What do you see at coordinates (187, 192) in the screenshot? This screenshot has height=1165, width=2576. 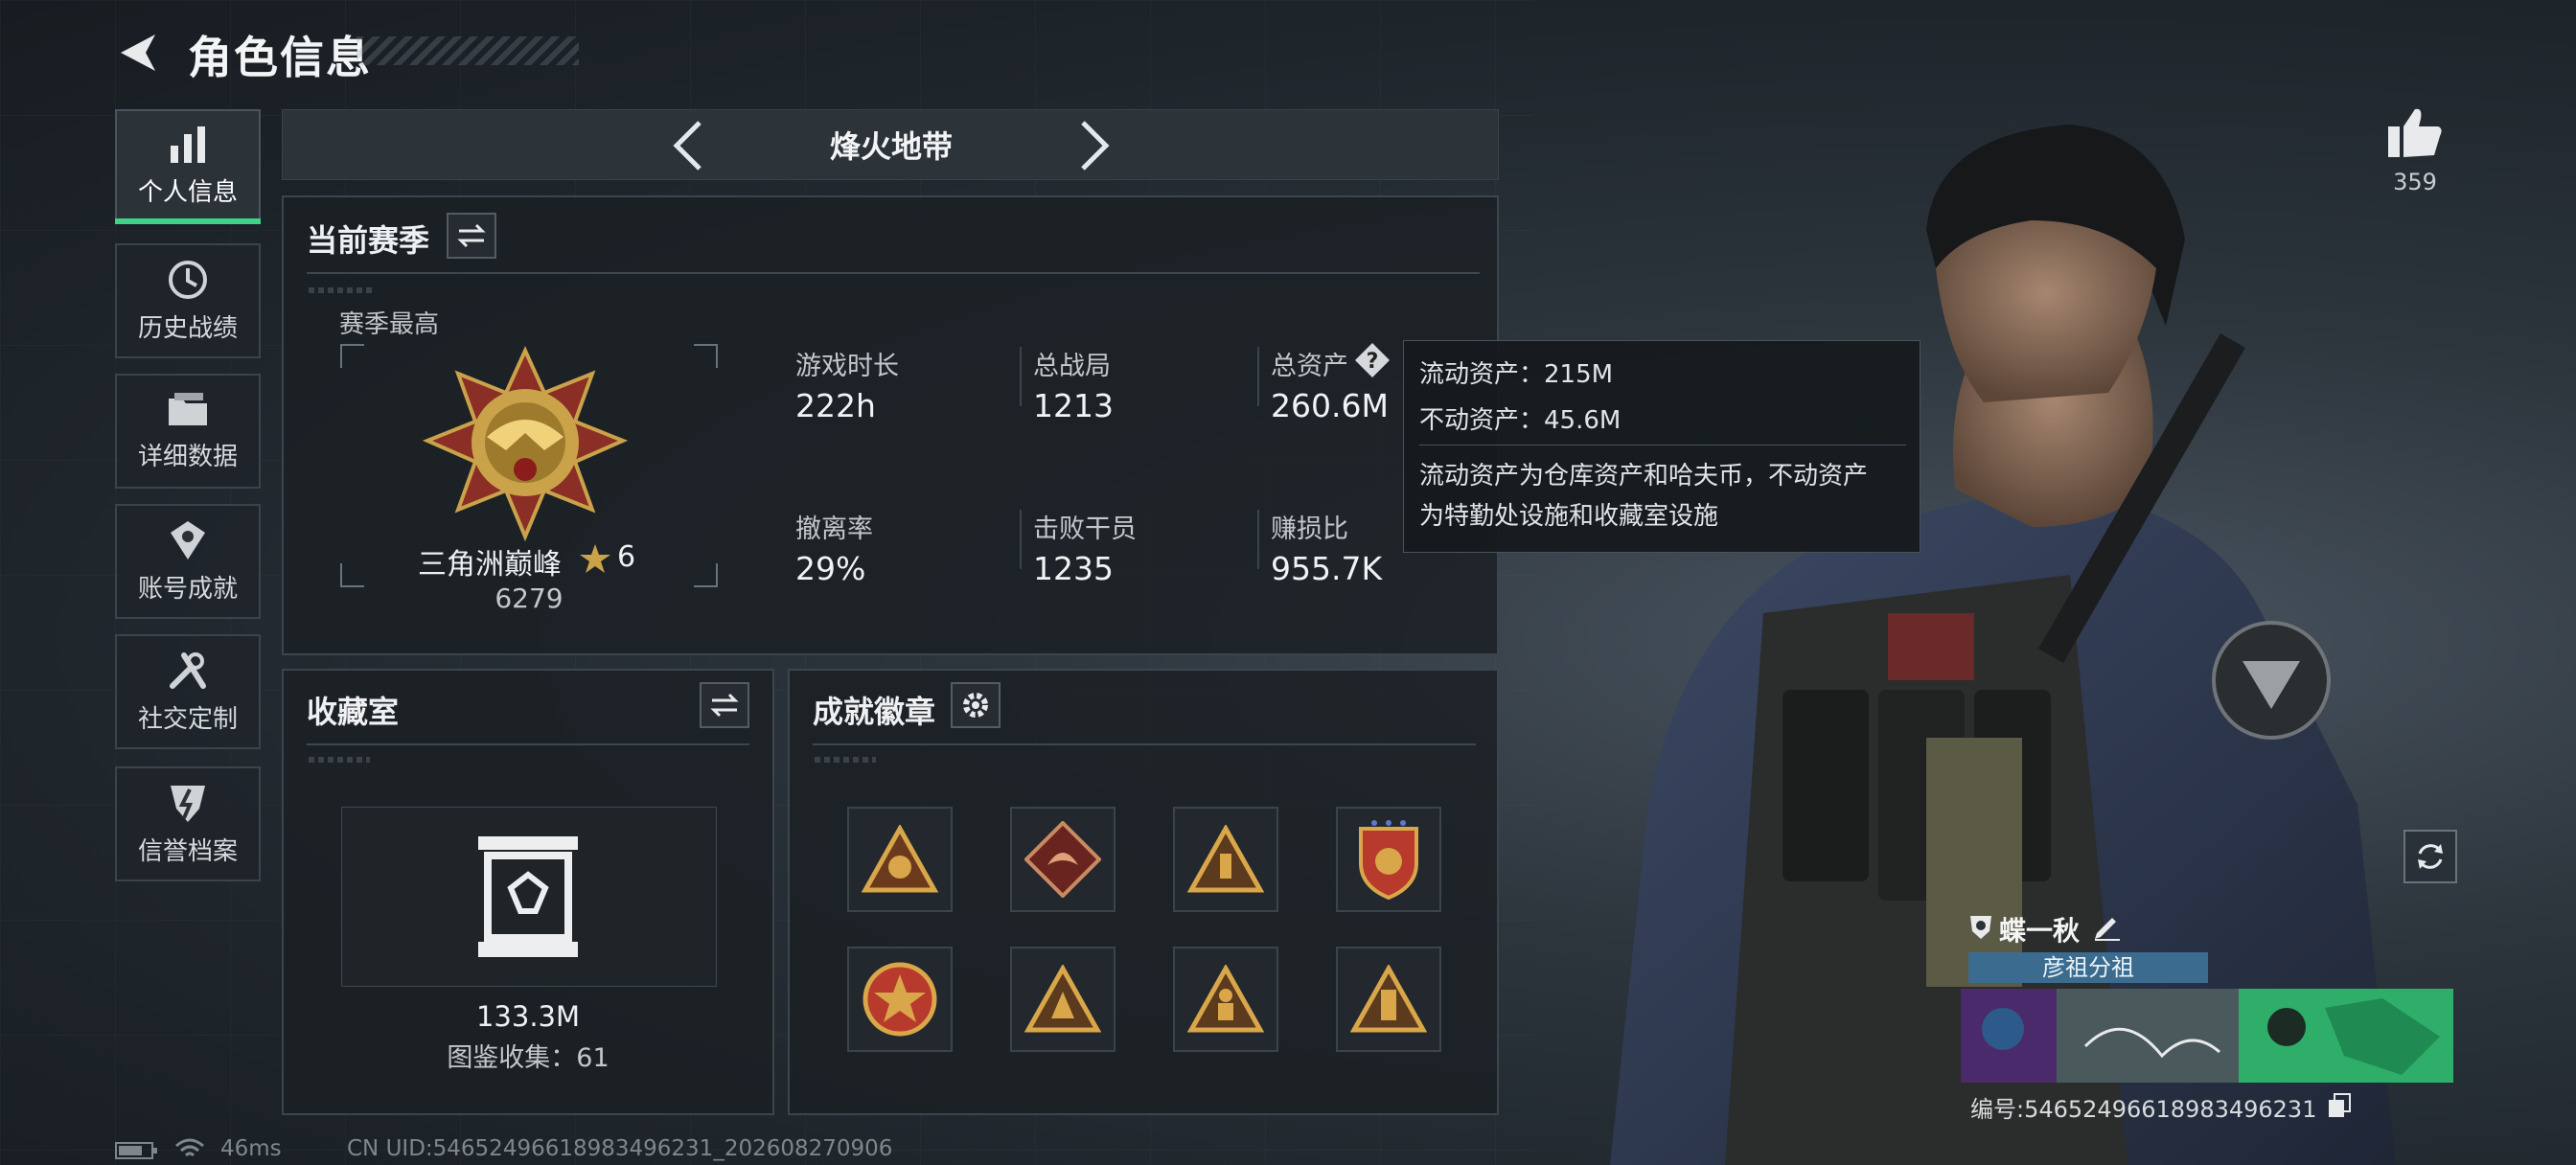 I see `sidebar-item-label: 个人信息` at bounding box center [187, 192].